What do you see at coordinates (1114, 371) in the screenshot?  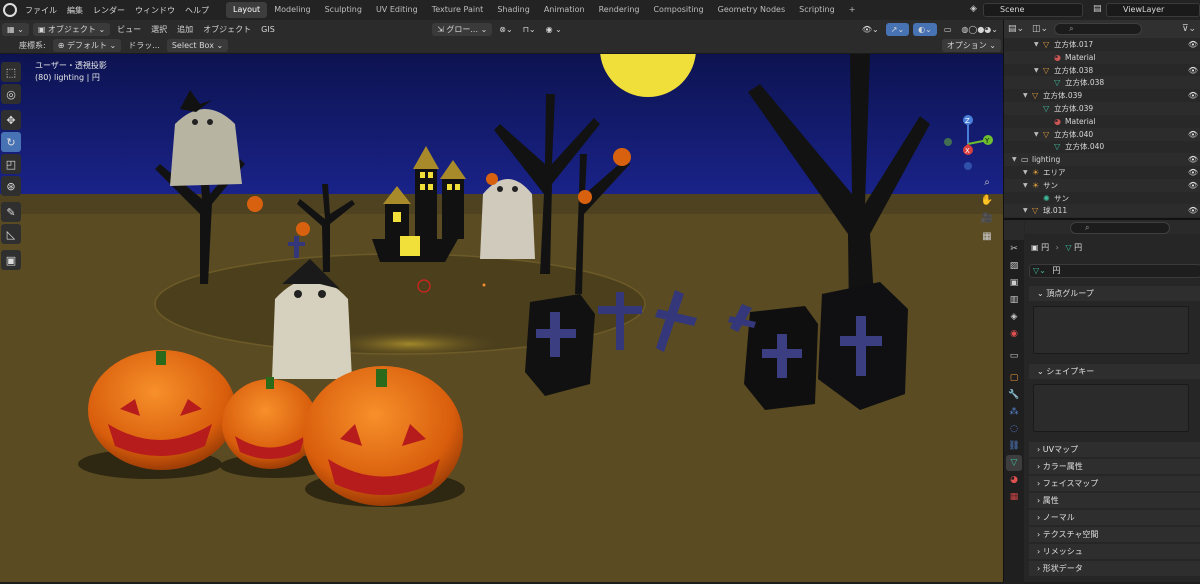 I see `panel-shape-keys: ⌄ シェイプキー` at bounding box center [1114, 371].